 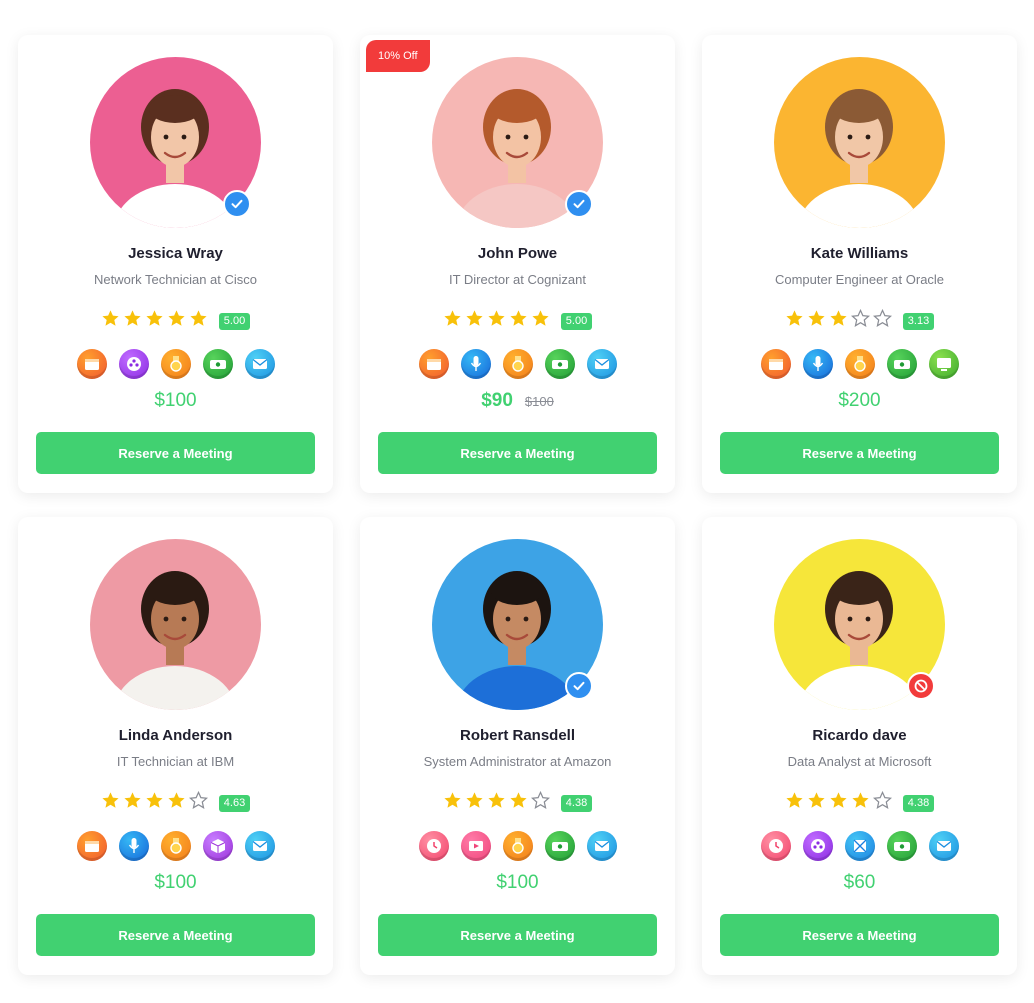 What do you see at coordinates (576, 321) in the screenshot?
I see `rating-score: 5.00` at bounding box center [576, 321].